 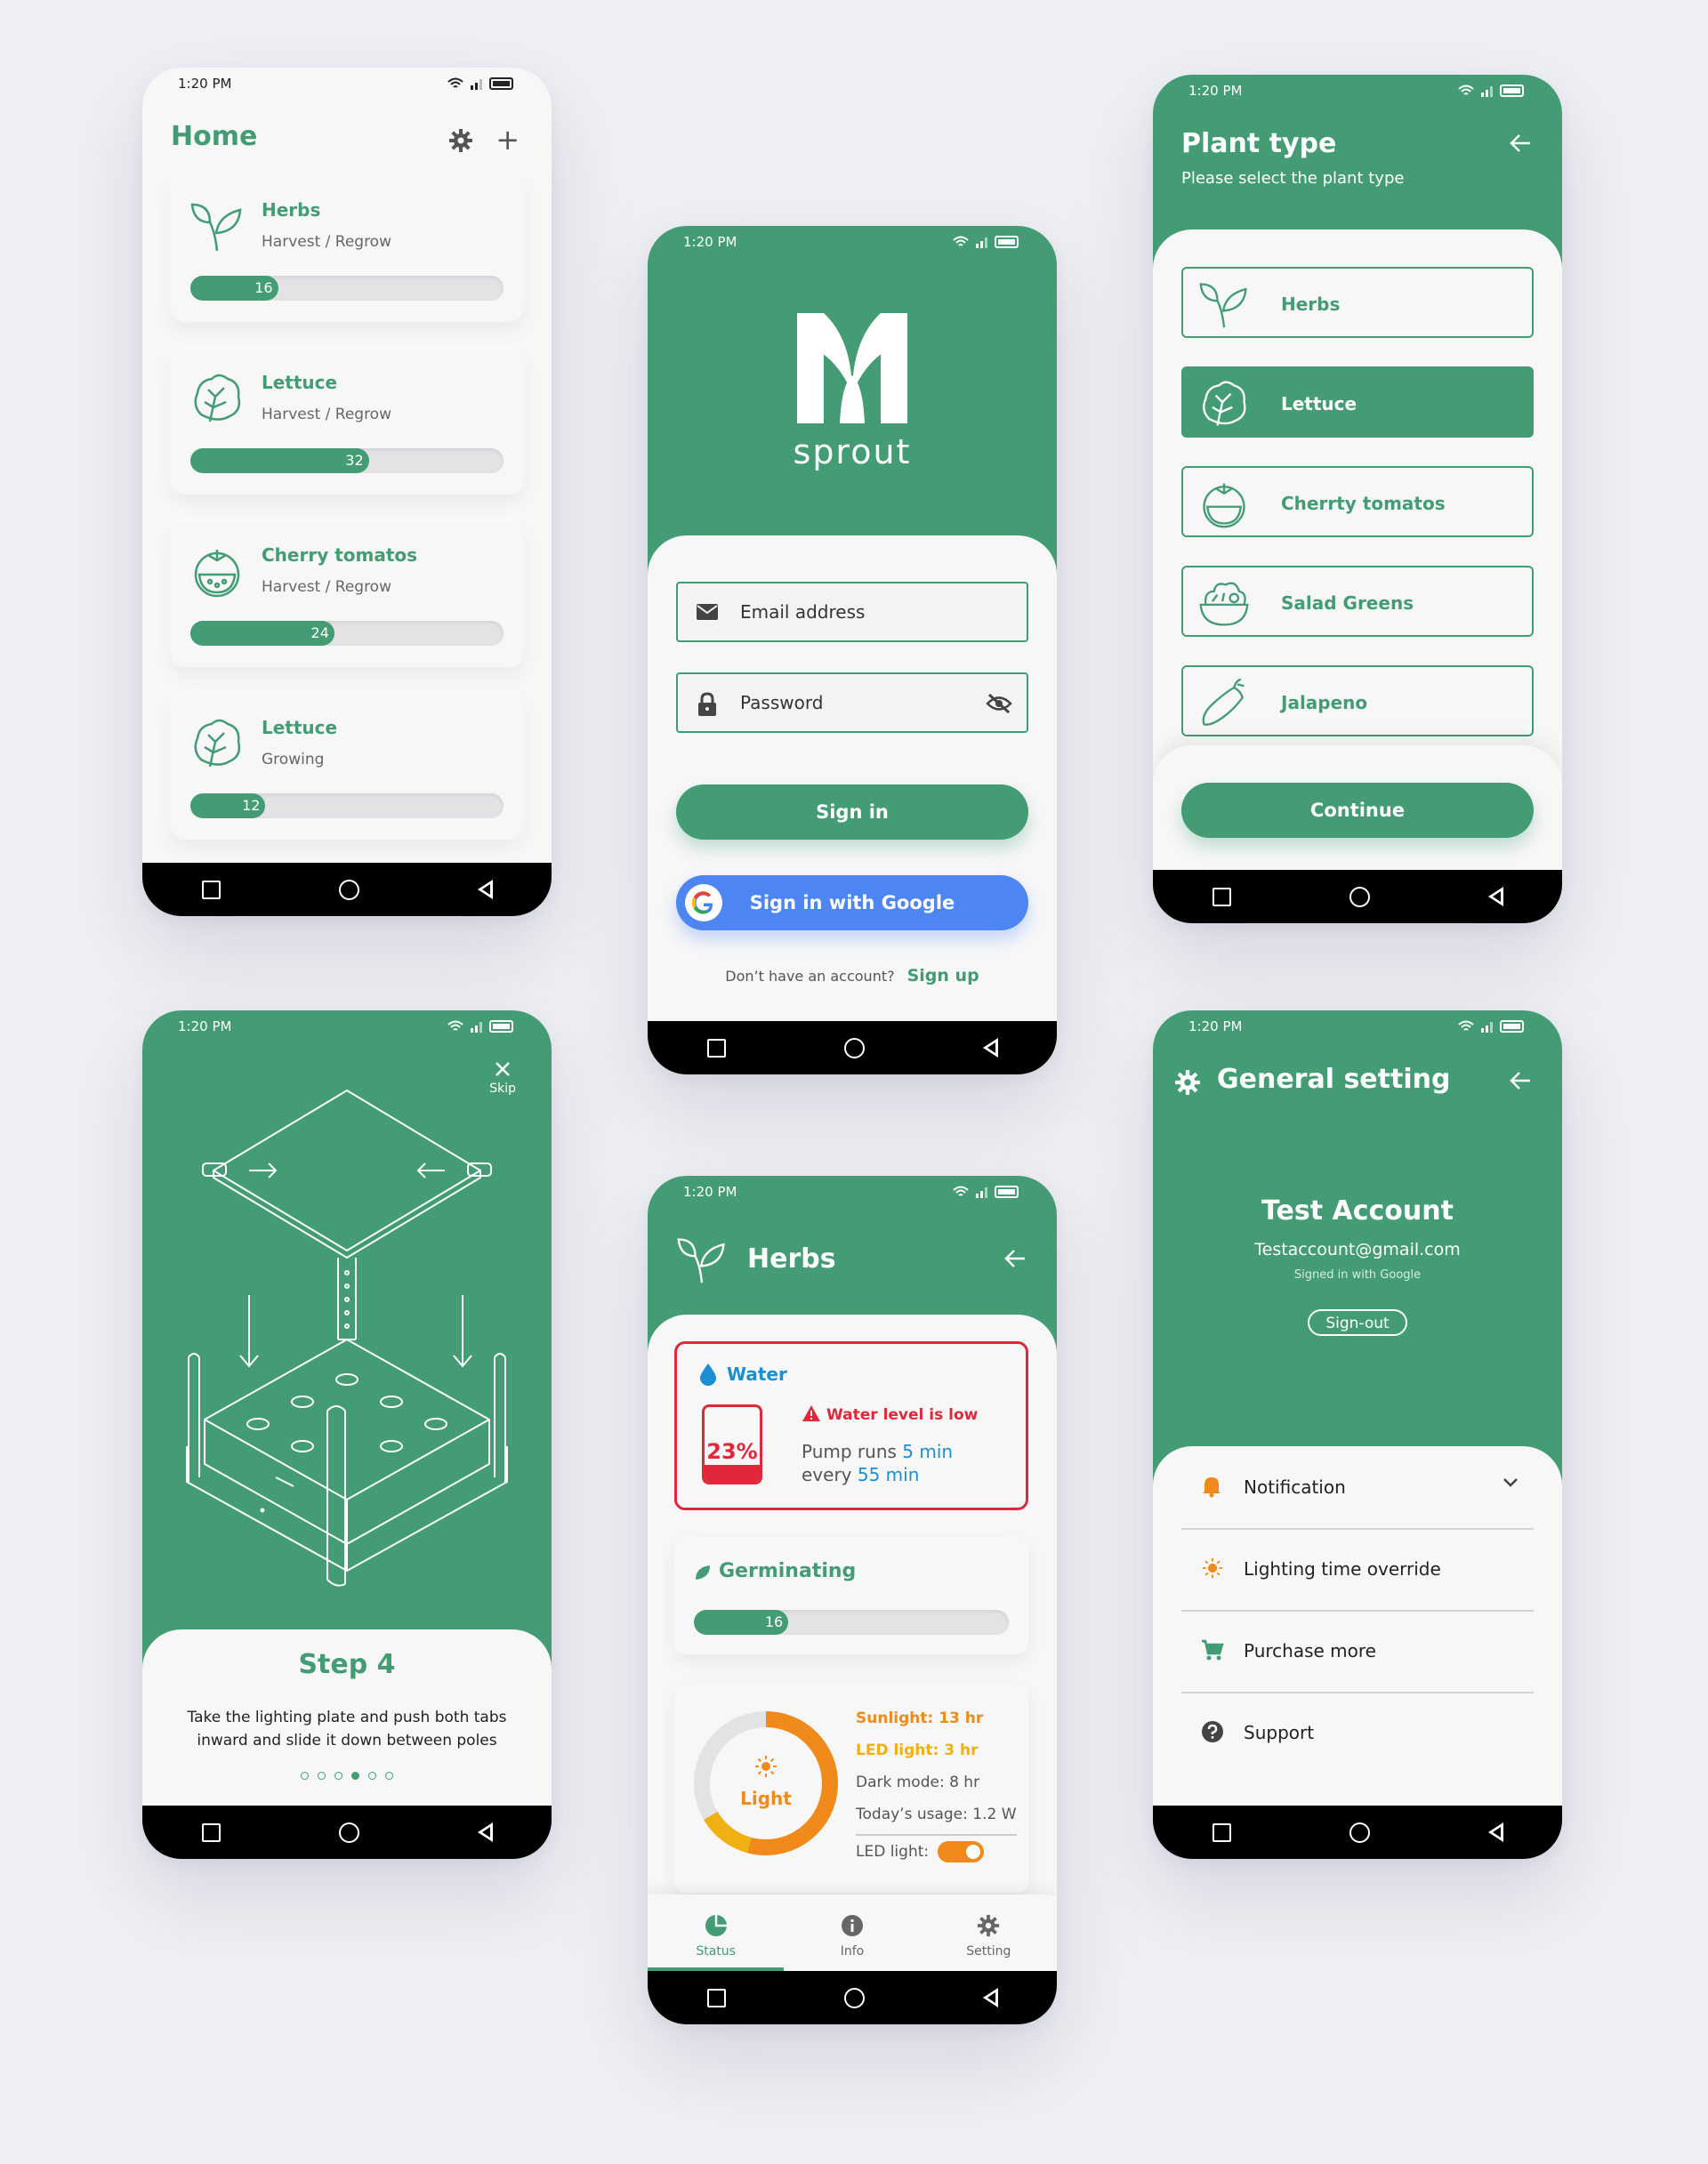 What do you see at coordinates (300, 727) in the screenshot?
I see `plant-name: Lettuce` at bounding box center [300, 727].